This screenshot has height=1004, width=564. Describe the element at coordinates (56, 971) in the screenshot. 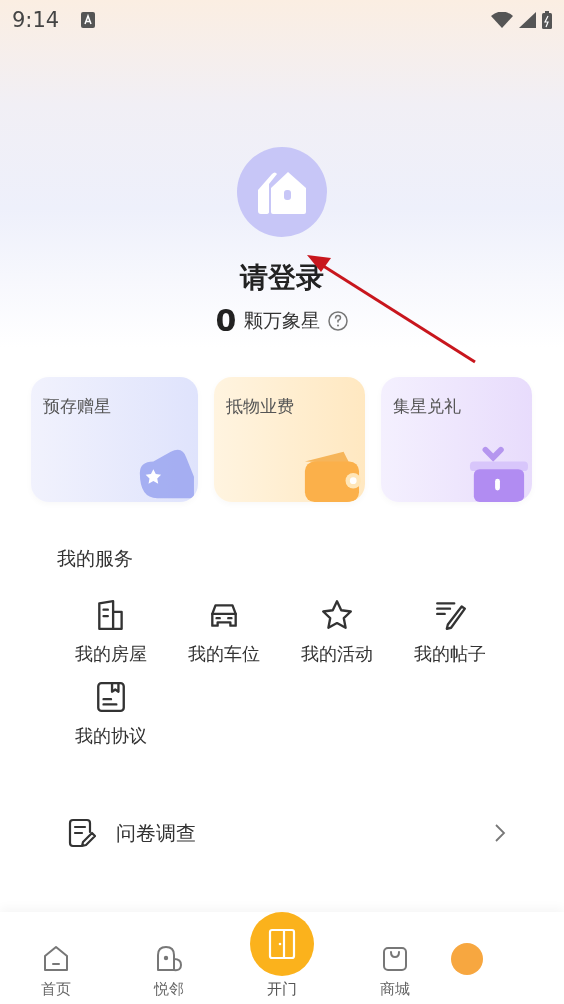

I see `tab: 首页` at that location.